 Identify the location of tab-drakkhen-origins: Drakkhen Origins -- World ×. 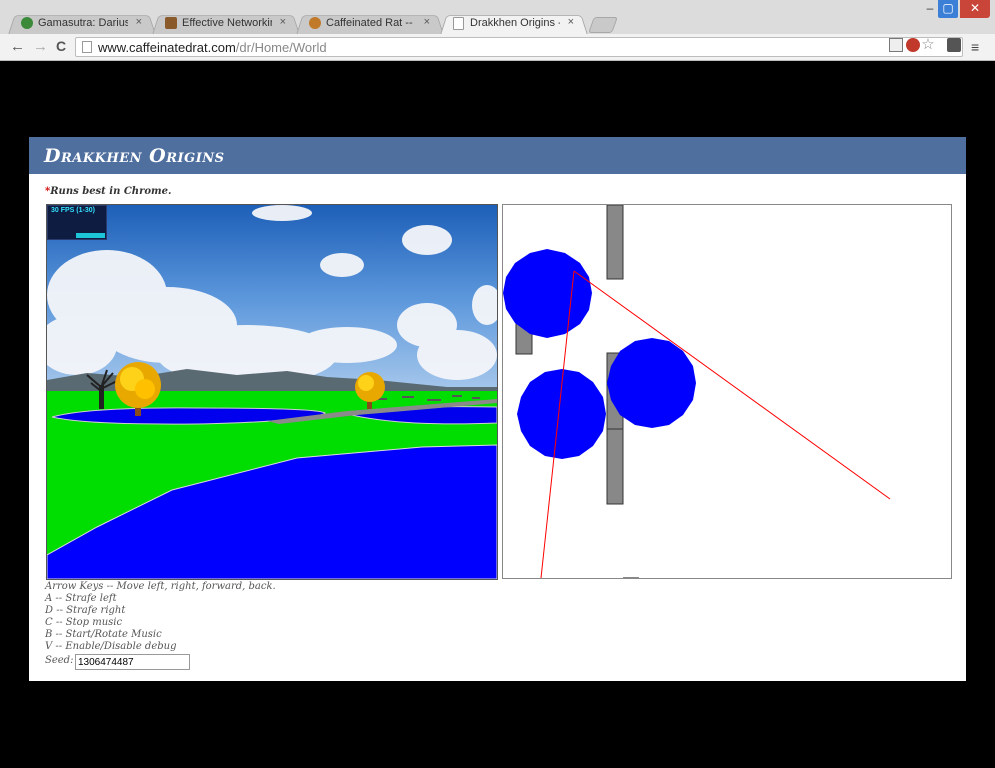
(514, 24).